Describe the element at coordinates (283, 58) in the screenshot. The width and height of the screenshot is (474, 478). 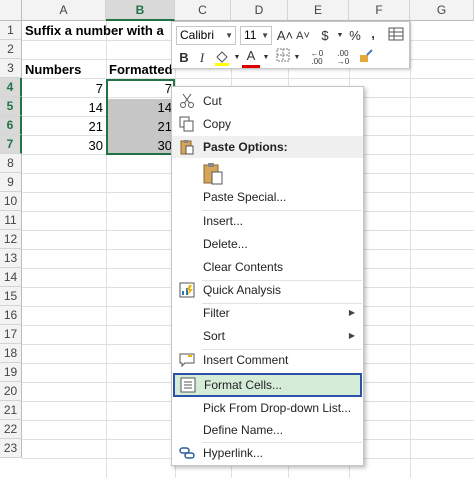
I see `borders-icon` at that location.